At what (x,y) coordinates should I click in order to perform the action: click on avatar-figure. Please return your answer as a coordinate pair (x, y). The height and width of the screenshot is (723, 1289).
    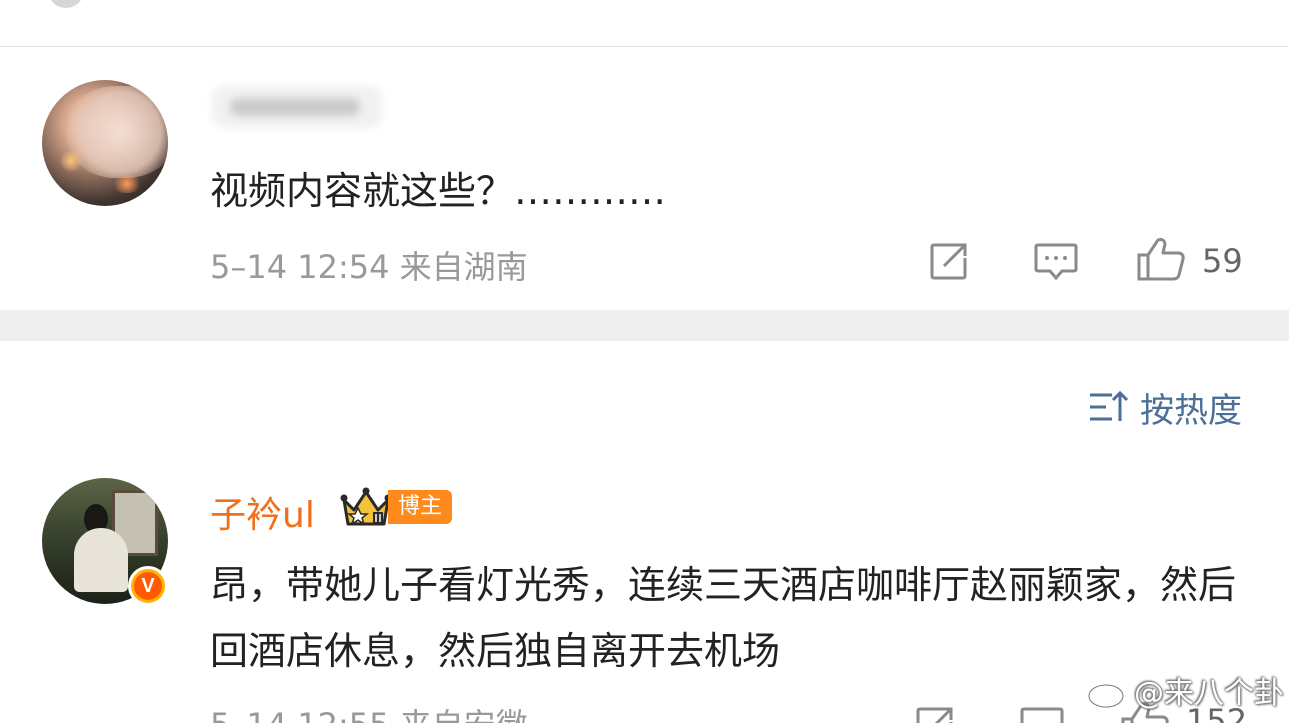
    Looking at the image, I should click on (101, 560).